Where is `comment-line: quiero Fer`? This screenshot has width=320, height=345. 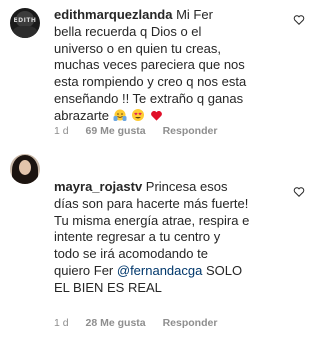
comment-line: quiero Fer is located at coordinates (84, 270).